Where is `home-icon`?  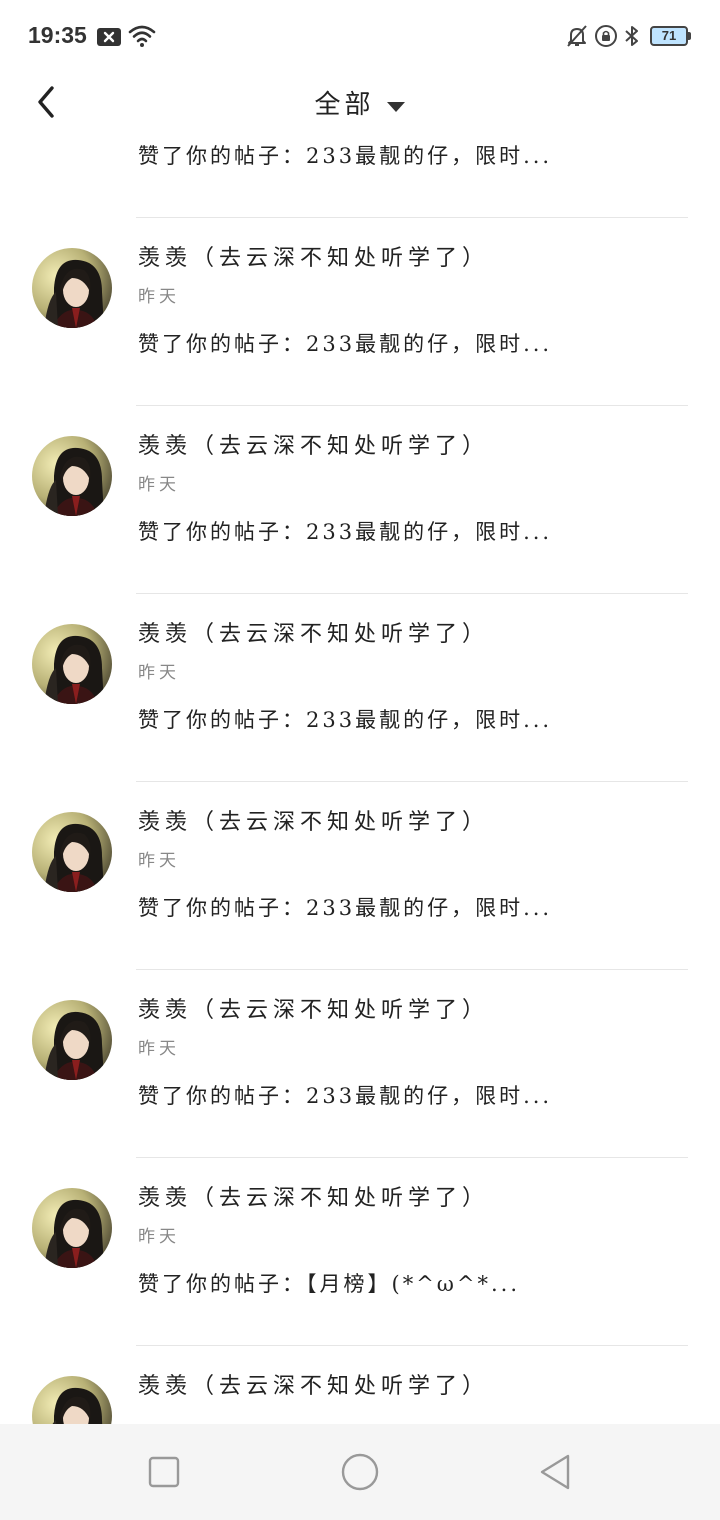
home-icon is located at coordinates (360, 1472).